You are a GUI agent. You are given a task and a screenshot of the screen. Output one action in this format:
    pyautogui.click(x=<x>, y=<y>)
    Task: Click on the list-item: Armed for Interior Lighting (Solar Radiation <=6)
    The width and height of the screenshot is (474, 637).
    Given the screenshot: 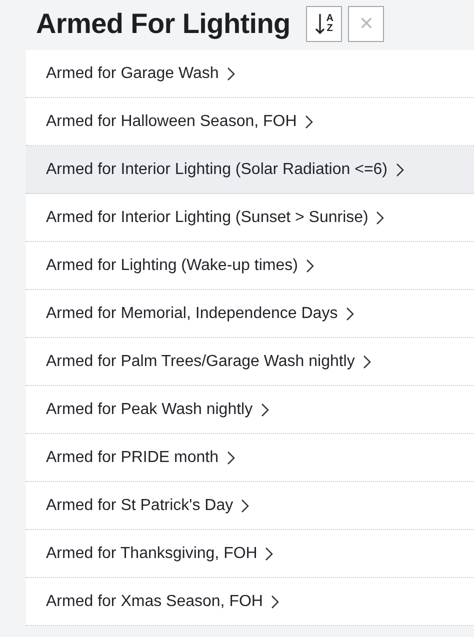 What is the action you would take?
    pyautogui.click(x=250, y=170)
    